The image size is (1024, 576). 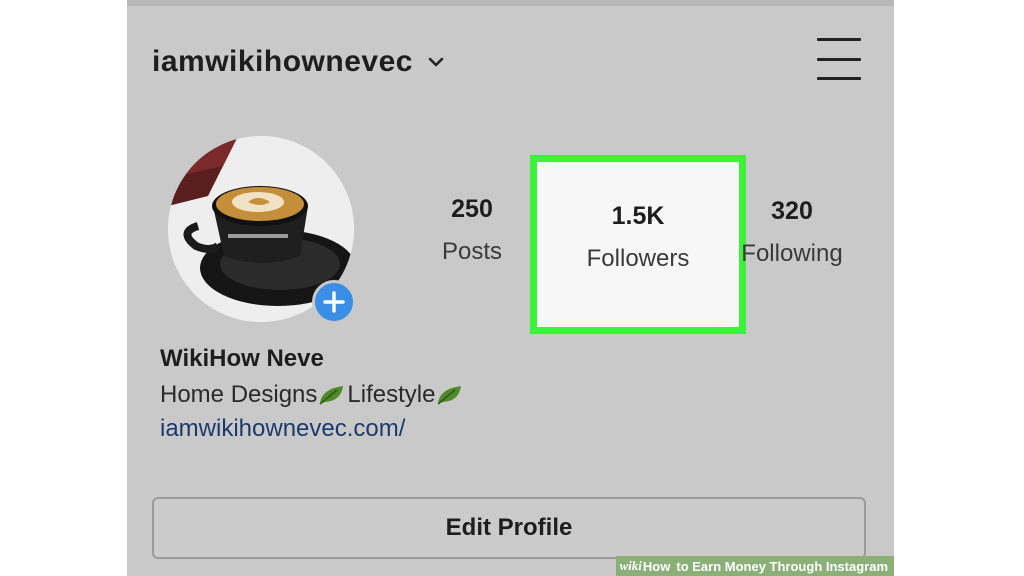 I want to click on posts-label: Posts, so click(x=472, y=251).